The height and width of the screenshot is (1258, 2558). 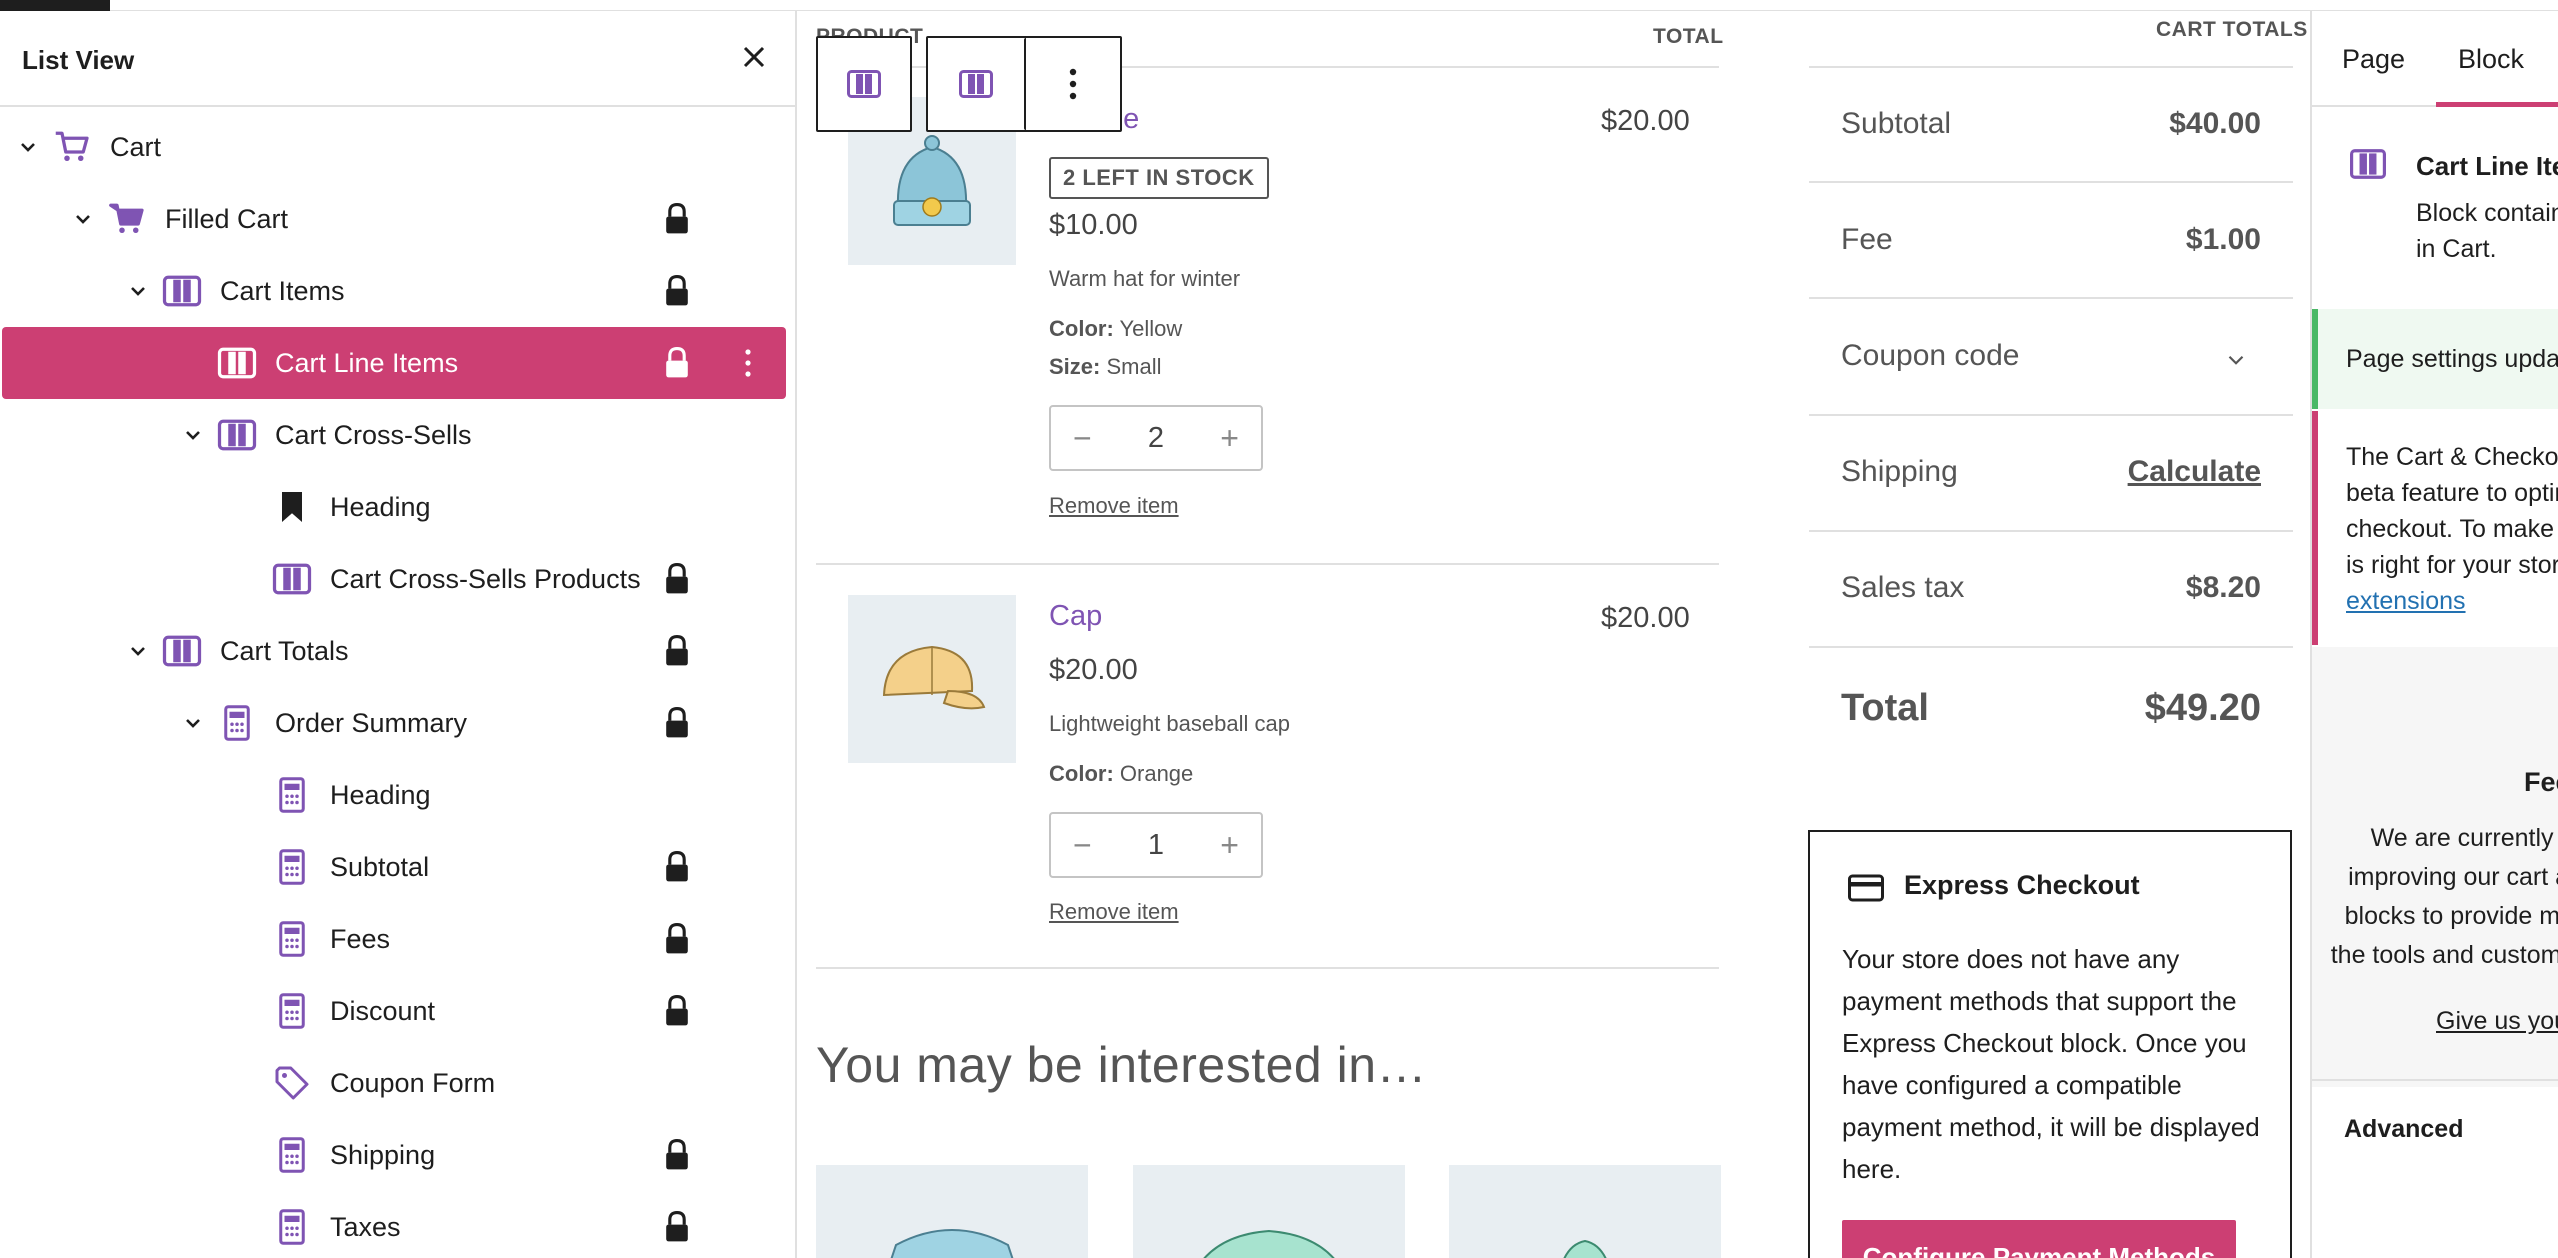 What do you see at coordinates (292, 1083) in the screenshot?
I see `tag-icon` at bounding box center [292, 1083].